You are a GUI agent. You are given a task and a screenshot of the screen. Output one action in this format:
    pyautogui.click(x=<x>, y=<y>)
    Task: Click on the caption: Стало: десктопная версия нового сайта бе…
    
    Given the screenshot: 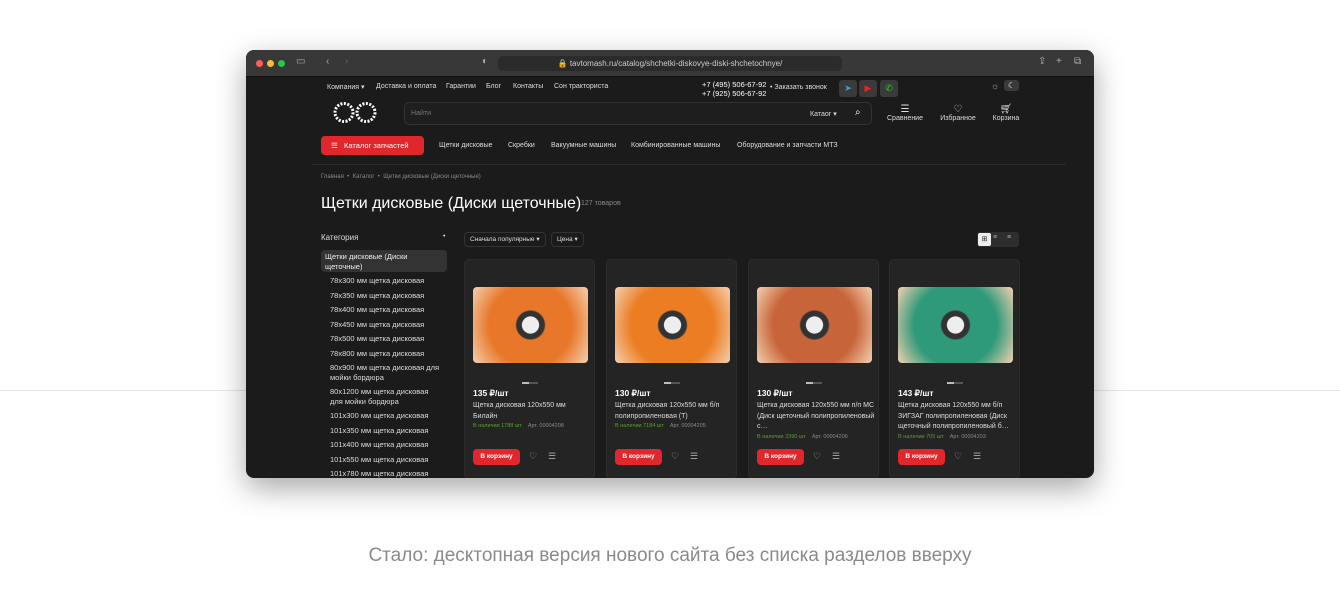 What is the action you would take?
    pyautogui.click(x=670, y=555)
    